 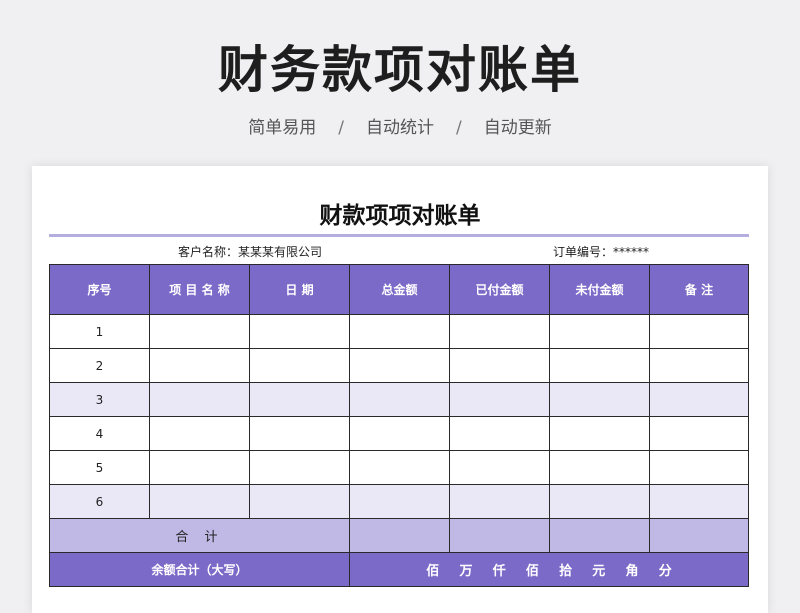 What do you see at coordinates (99, 289) in the screenshot?
I see `col-header-index: 序号` at bounding box center [99, 289].